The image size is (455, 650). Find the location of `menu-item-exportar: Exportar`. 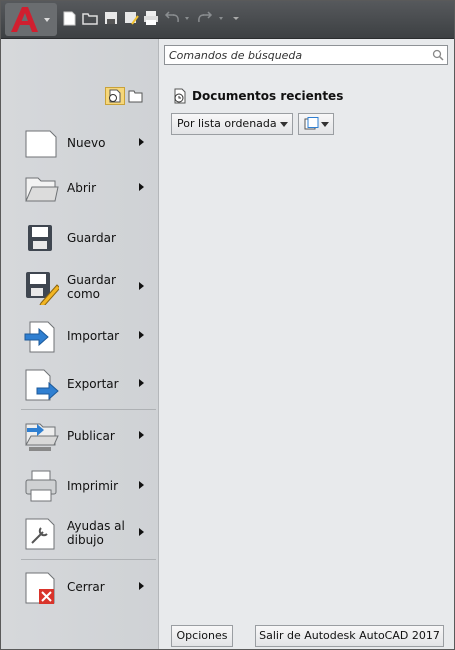

menu-item-exportar: Exportar is located at coordinates (88, 384).